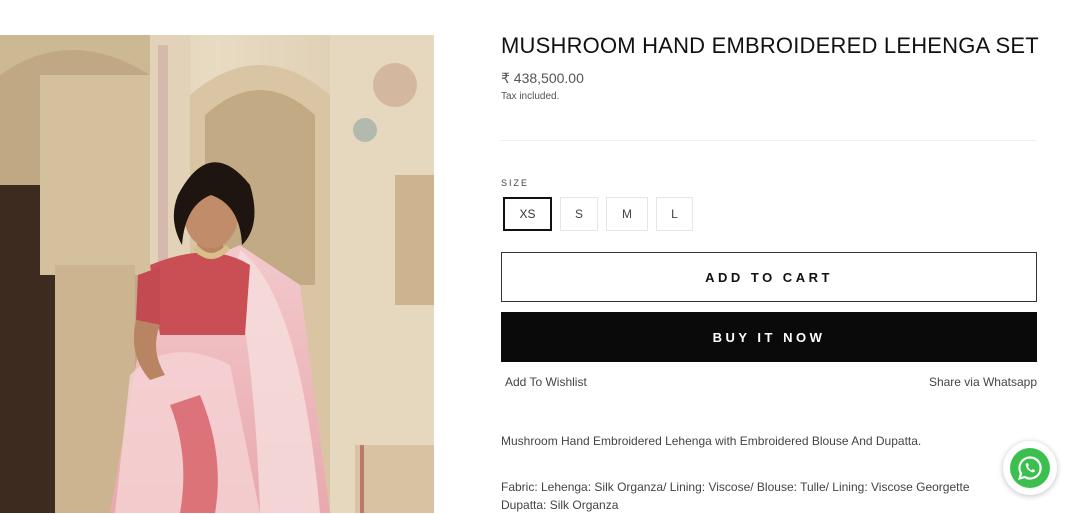 The height and width of the screenshot is (514, 1070). What do you see at coordinates (560, 505) in the screenshot?
I see `fabric-line-2: Dupatta: Silk Organza` at bounding box center [560, 505].